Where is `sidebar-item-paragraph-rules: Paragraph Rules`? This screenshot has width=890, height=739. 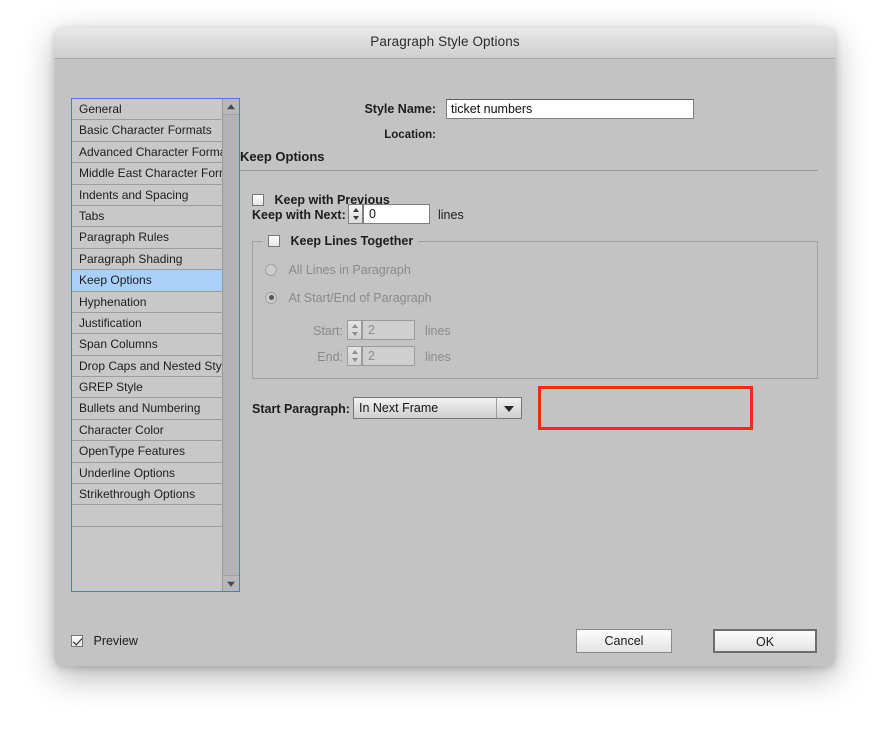
sidebar-item-paragraph-rules: Paragraph Rules is located at coordinates (147, 238).